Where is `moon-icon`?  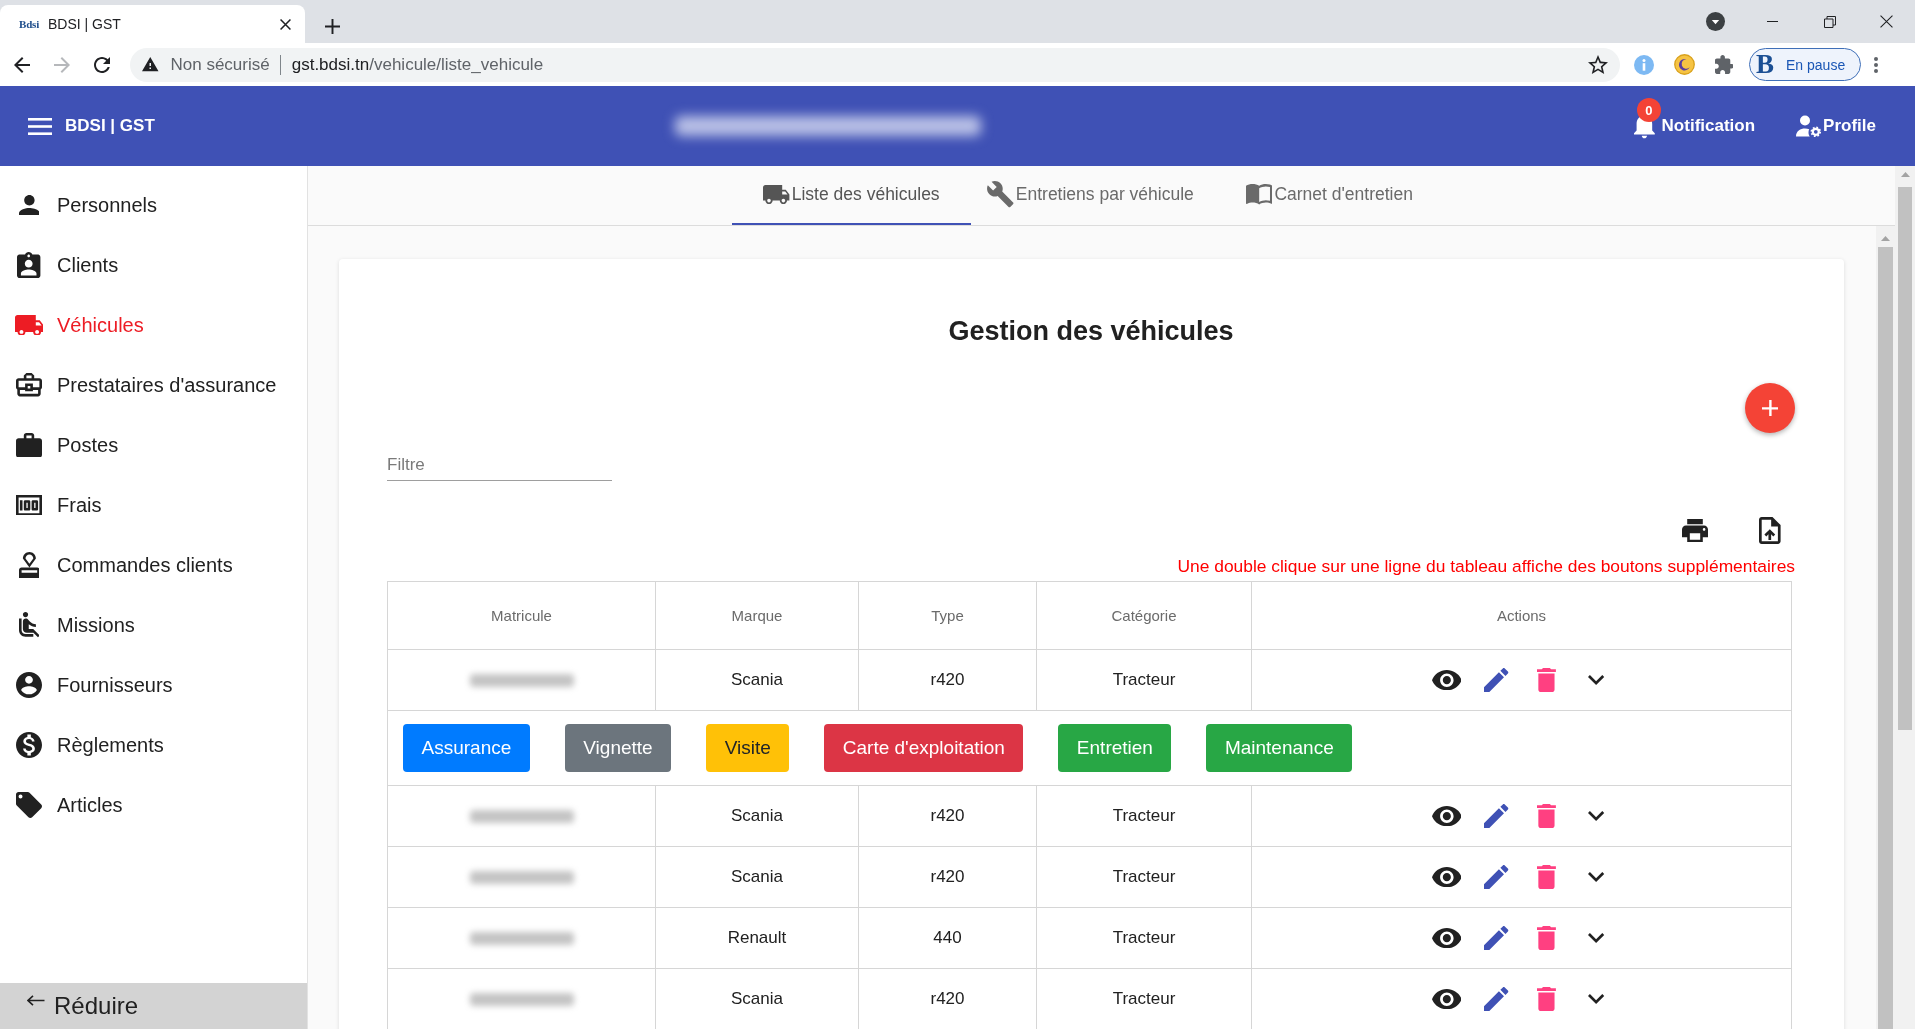
moon-icon is located at coordinates (1684, 64).